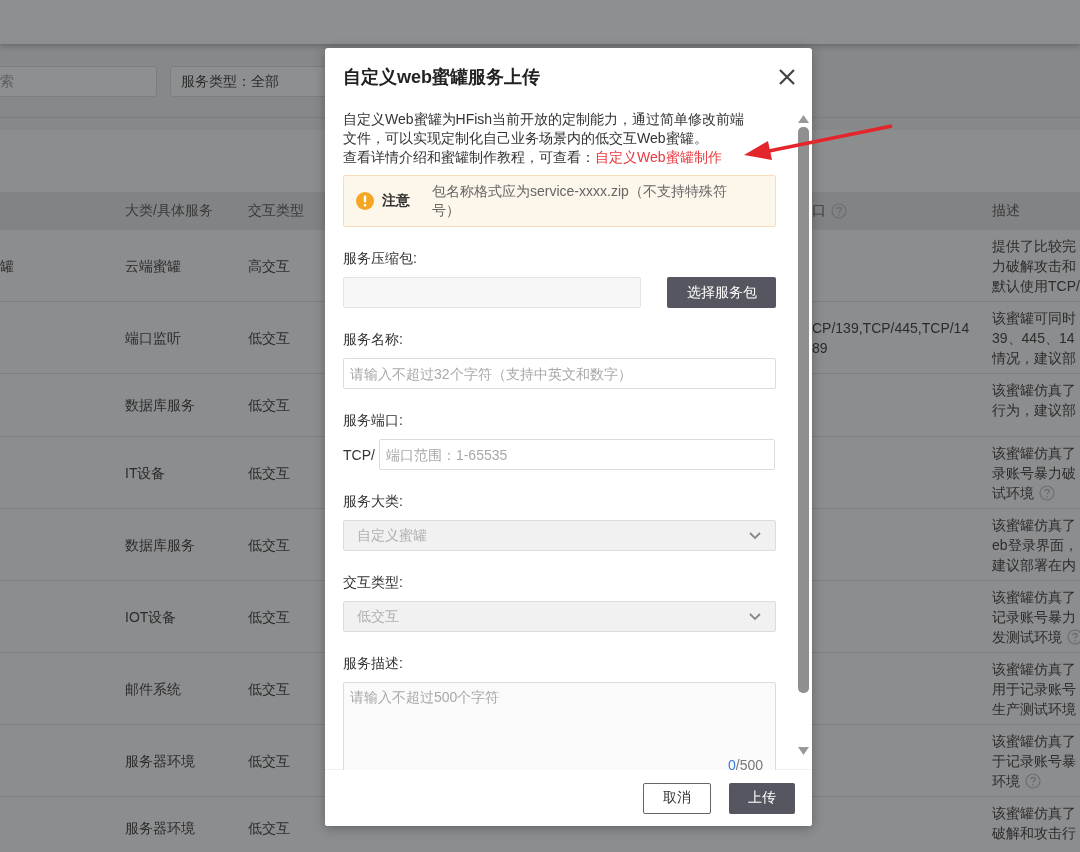 This screenshot has width=1080, height=852. What do you see at coordinates (373, 582) in the screenshot?
I see `field-label: 交互类型:` at bounding box center [373, 582].